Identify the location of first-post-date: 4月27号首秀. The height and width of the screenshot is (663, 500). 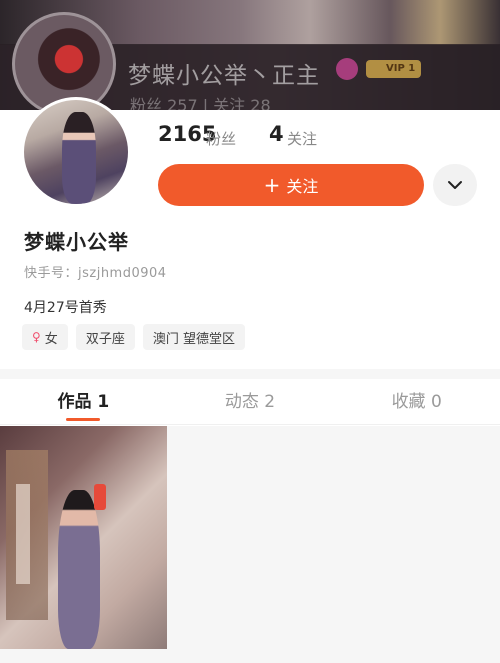
(65, 308).